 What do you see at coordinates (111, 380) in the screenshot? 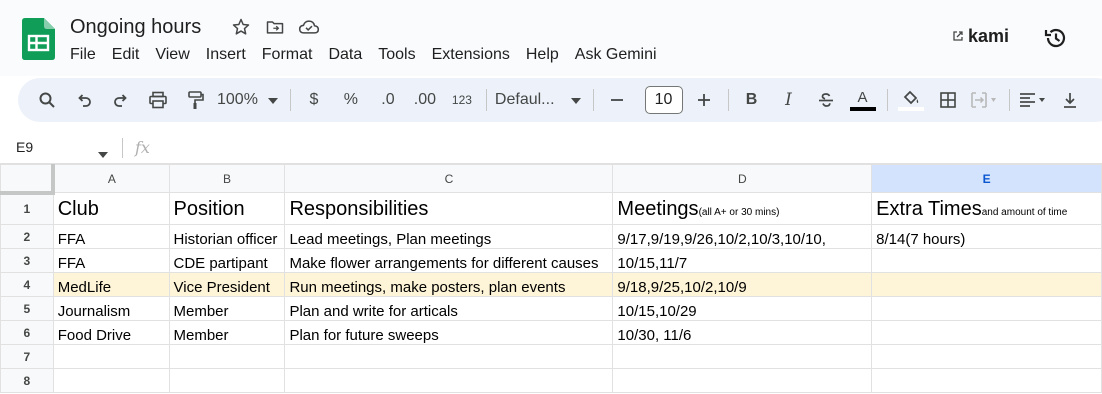
I see `cell-a8` at bounding box center [111, 380].